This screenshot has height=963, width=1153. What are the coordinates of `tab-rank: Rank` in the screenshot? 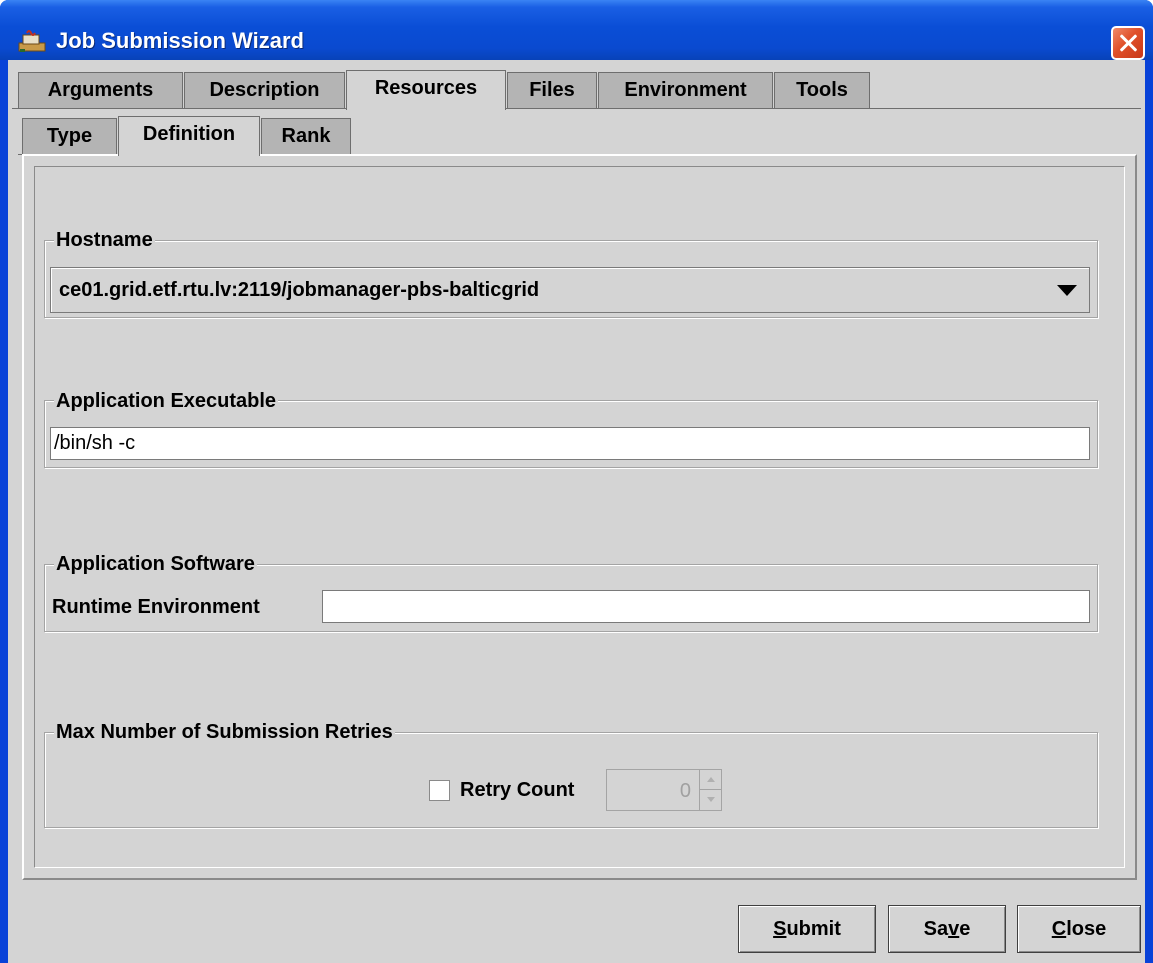 It's located at (306, 136).